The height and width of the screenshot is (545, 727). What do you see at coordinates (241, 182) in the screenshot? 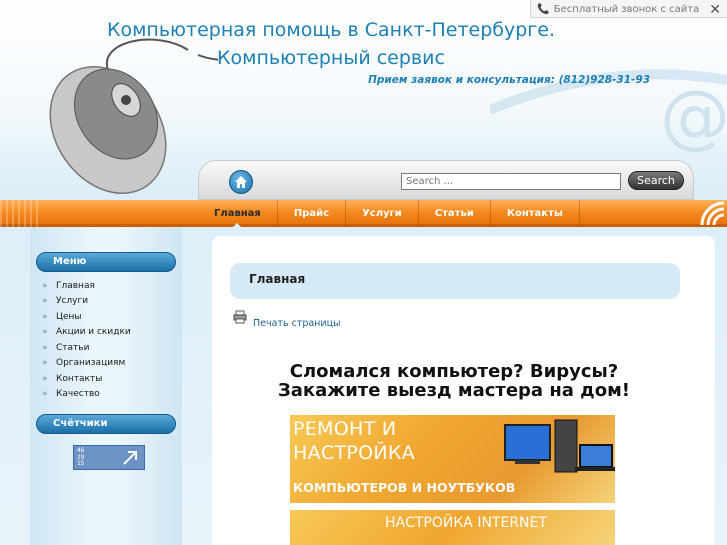
I see `home-icon` at bounding box center [241, 182].